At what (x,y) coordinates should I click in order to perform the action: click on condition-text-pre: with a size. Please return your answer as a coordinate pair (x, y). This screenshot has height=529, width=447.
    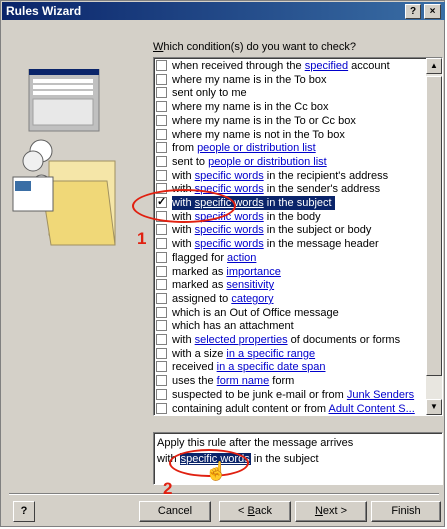
    Looking at the image, I should click on (199, 353).